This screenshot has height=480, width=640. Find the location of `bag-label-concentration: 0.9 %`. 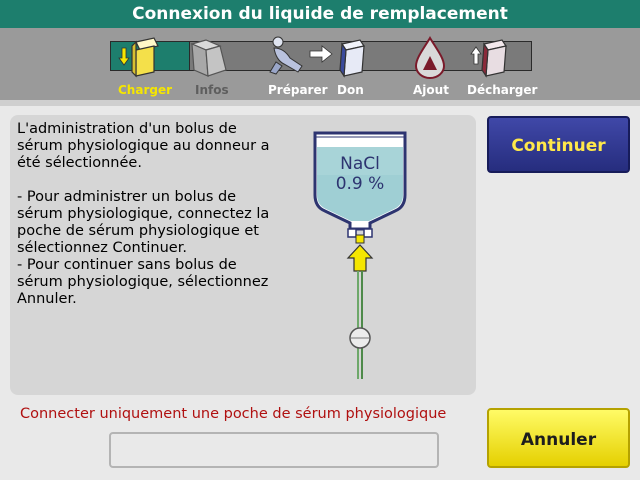

bag-label-concentration: 0.9 % is located at coordinates (360, 184).